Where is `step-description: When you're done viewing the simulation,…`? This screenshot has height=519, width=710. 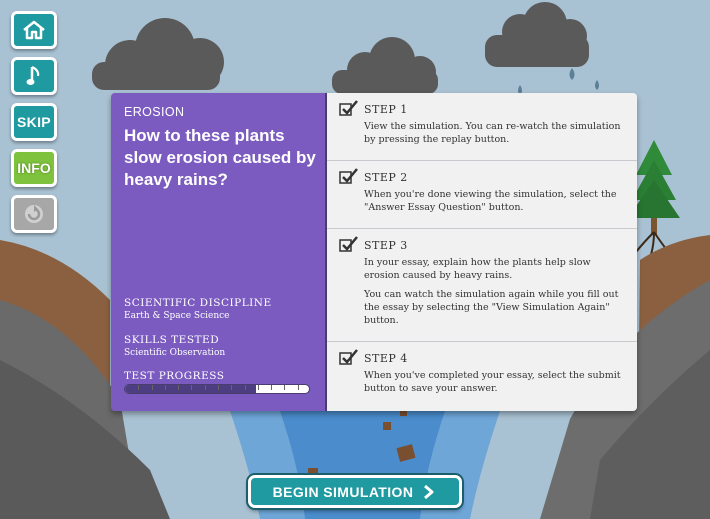 step-description: When you're done viewing the simulation,… is located at coordinates (490, 201).